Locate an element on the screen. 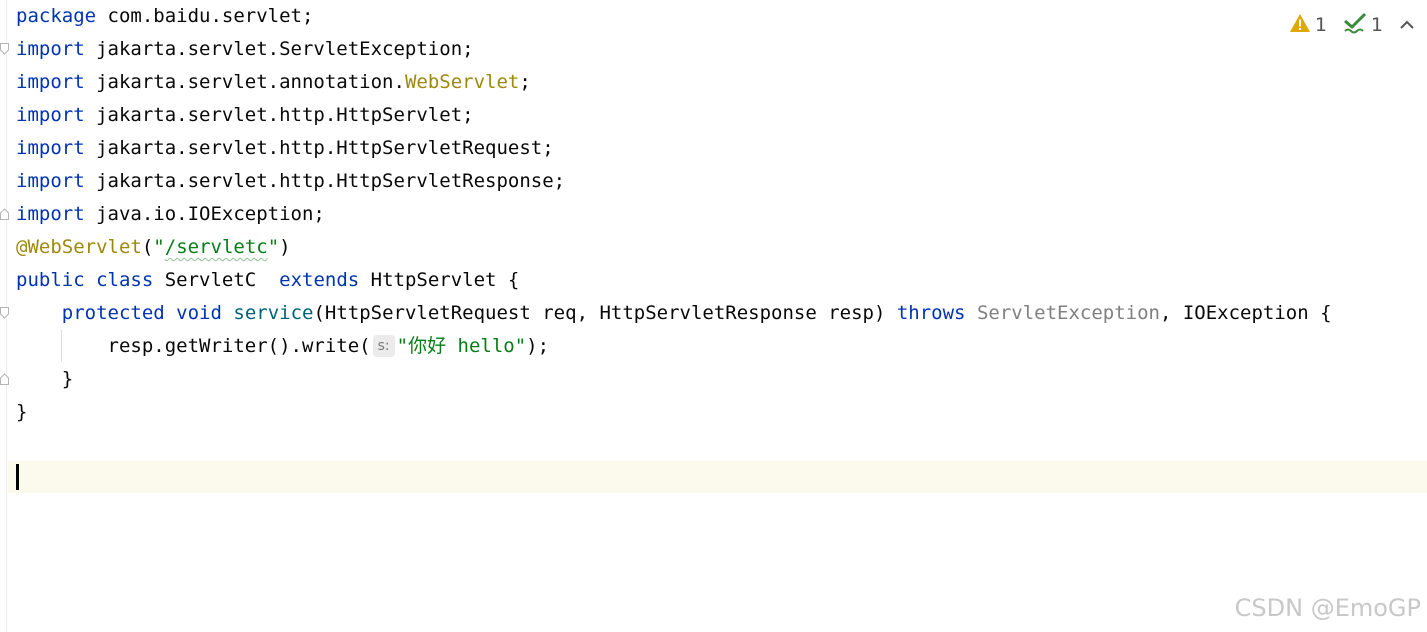  code-text: , IOException { is located at coordinates (1245, 313).